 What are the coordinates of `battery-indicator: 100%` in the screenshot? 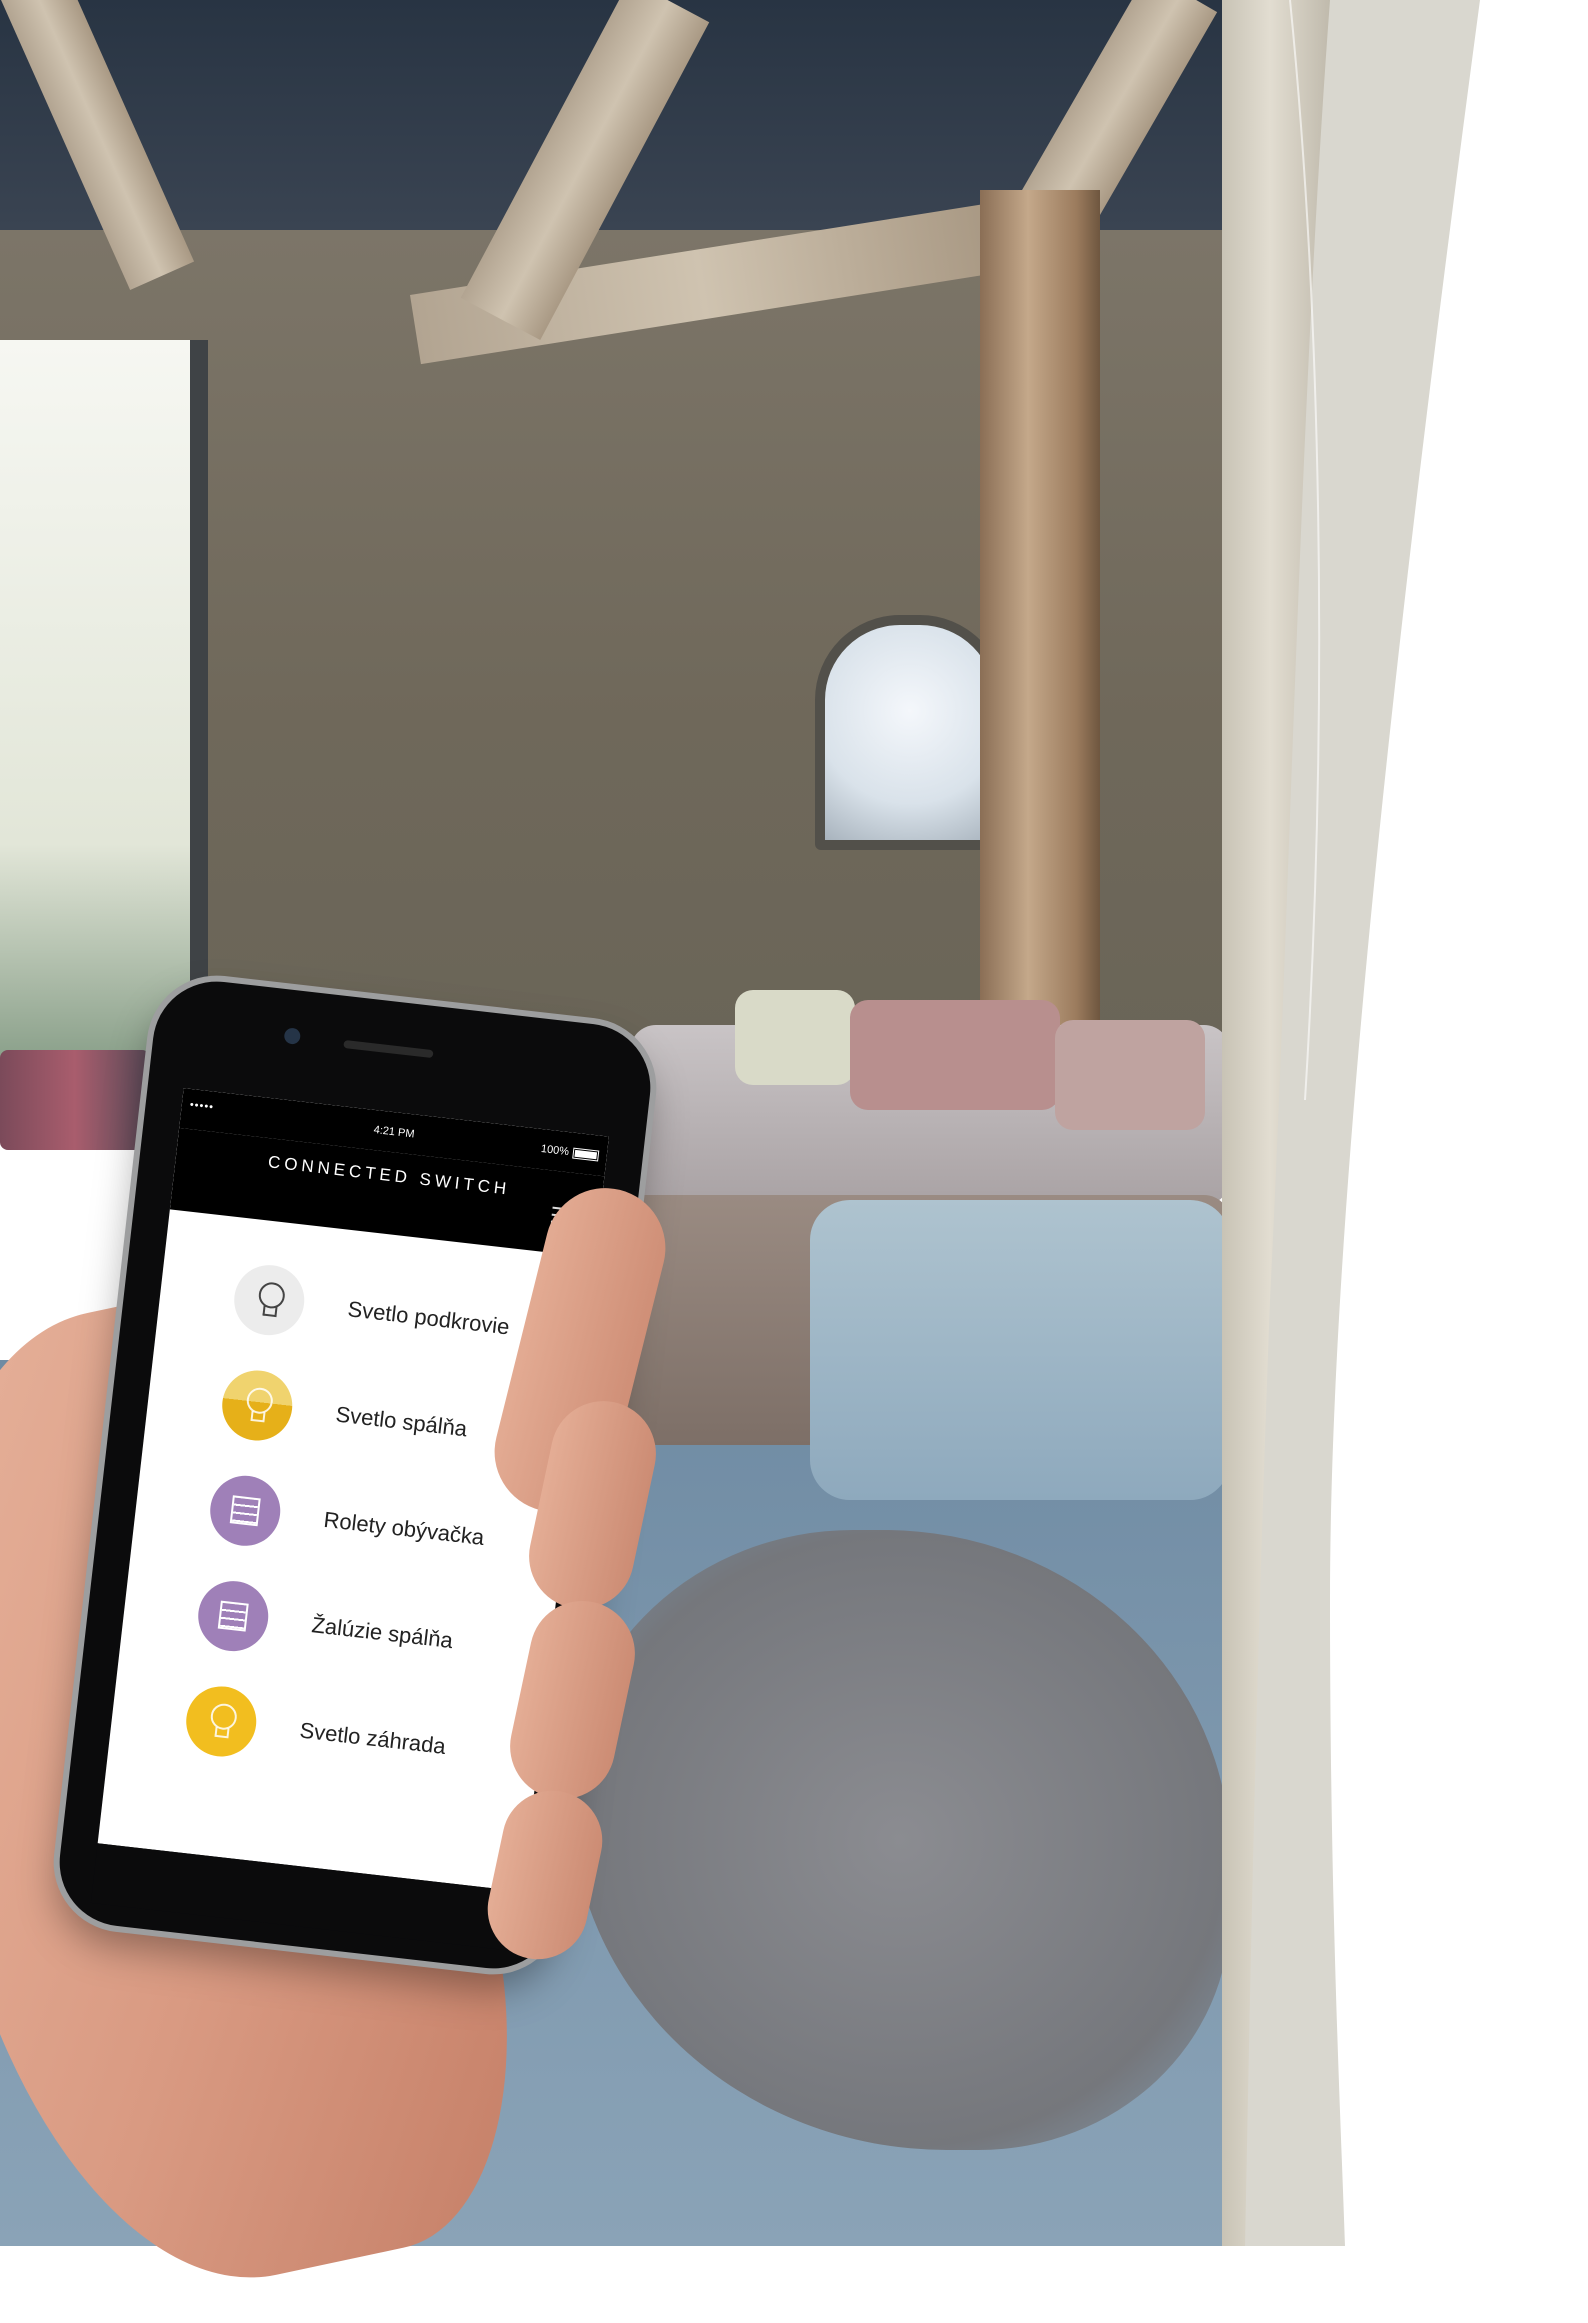 It's located at (570, 1152).